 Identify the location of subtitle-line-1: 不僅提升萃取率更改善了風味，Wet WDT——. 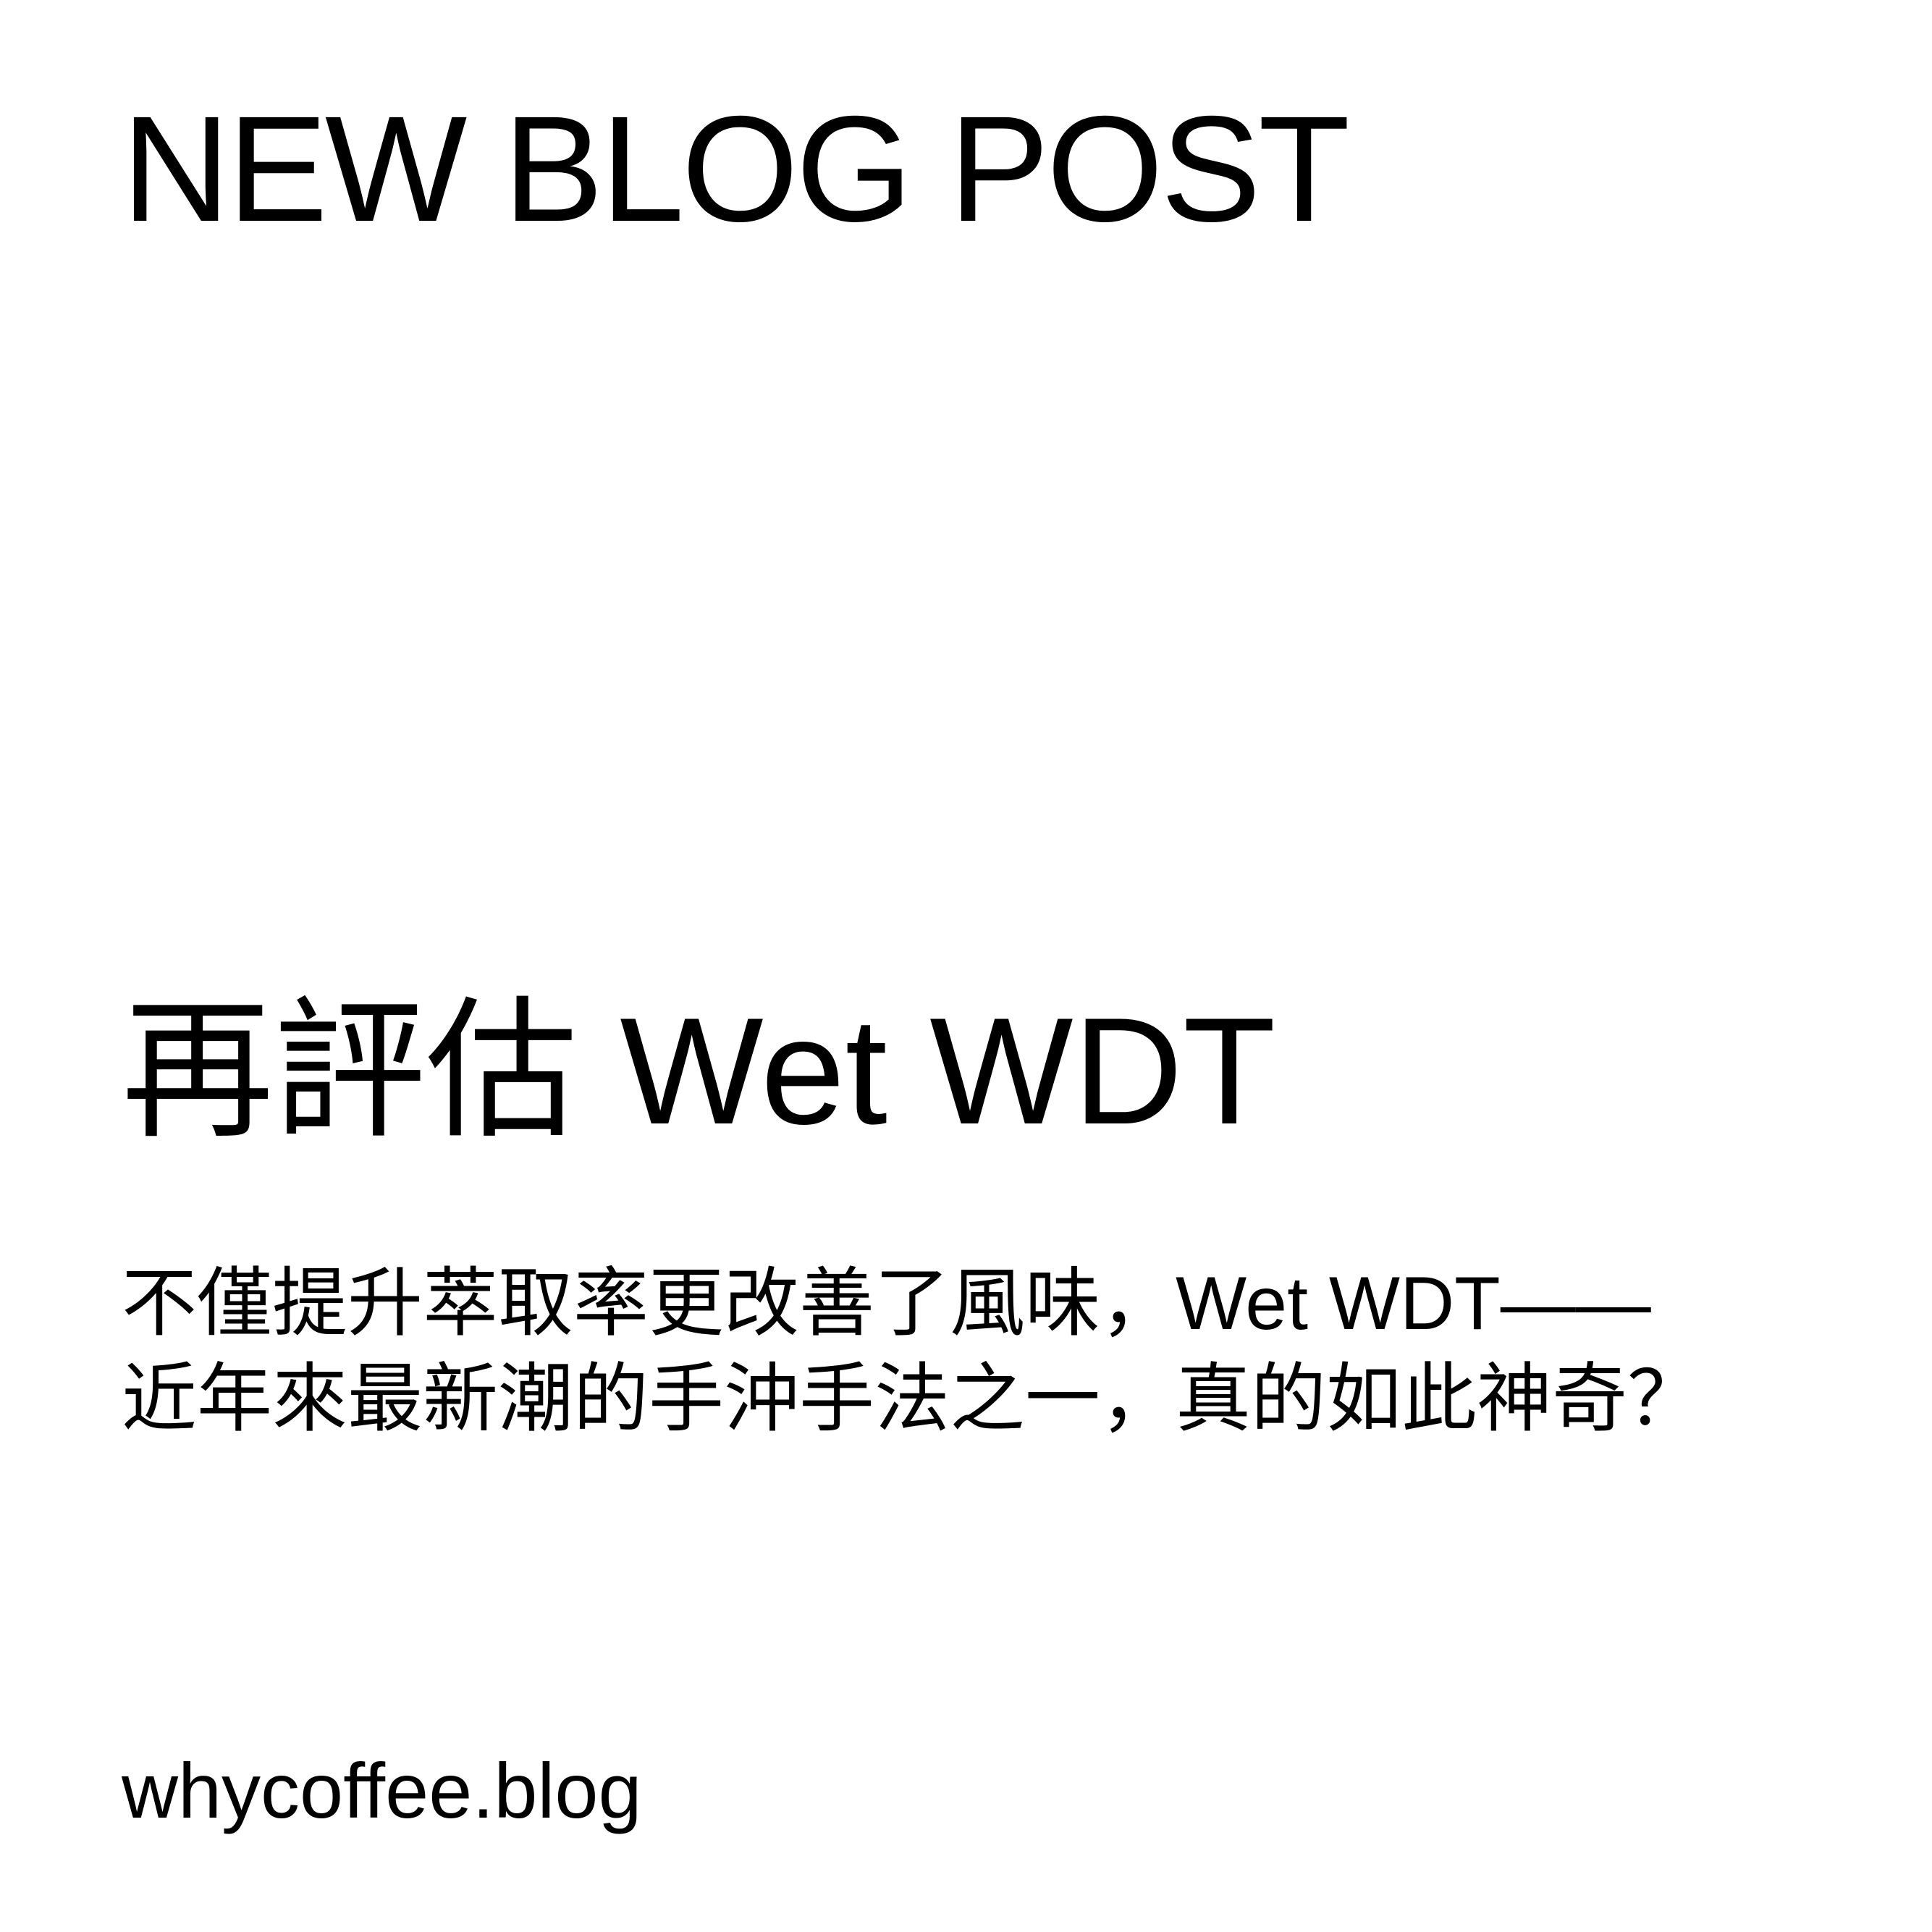
(887, 1304).